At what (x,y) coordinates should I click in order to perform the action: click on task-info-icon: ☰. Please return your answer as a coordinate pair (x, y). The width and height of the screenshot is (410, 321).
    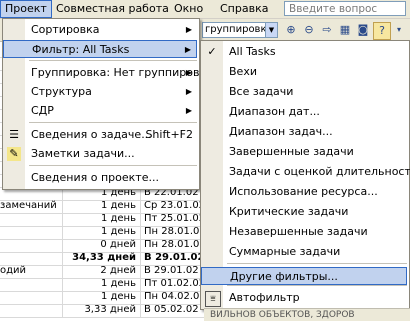
    Looking at the image, I should click on (14, 134).